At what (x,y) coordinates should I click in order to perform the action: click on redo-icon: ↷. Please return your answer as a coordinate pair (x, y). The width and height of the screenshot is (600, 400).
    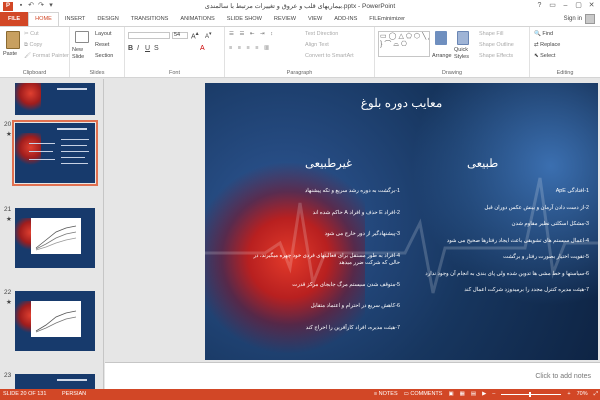
    Looking at the image, I should click on (41, 6).